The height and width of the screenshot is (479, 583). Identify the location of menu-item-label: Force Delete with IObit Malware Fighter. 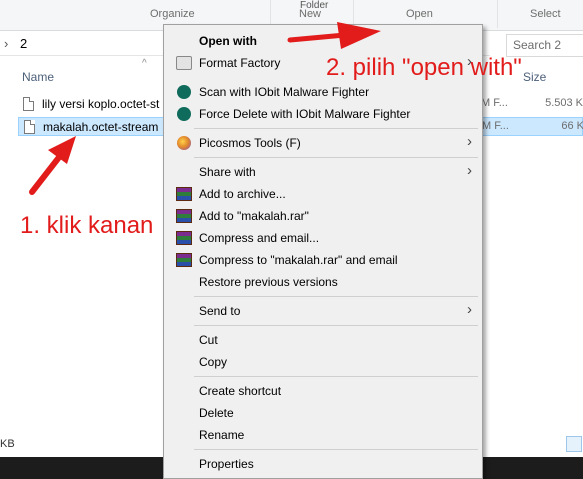
(305, 114).